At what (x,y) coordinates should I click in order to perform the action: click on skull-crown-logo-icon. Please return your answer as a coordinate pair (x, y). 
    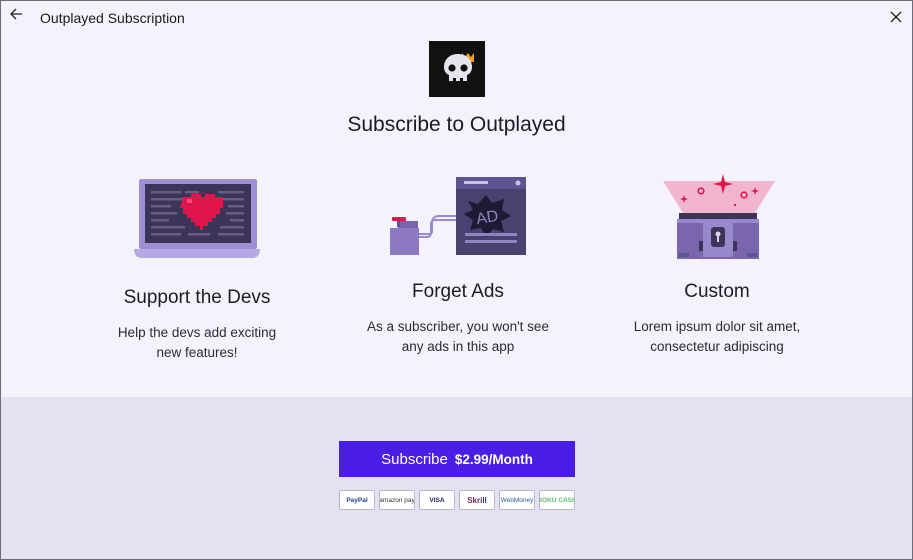
    Looking at the image, I should click on (459, 67).